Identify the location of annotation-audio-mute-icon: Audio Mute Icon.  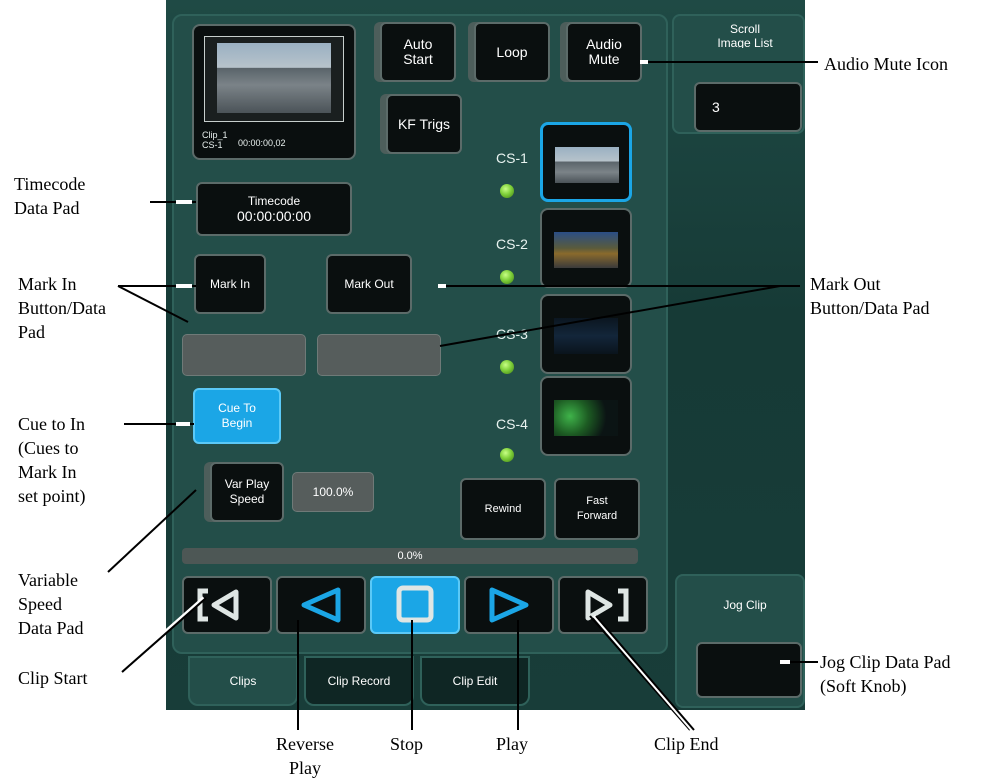
(886, 64).